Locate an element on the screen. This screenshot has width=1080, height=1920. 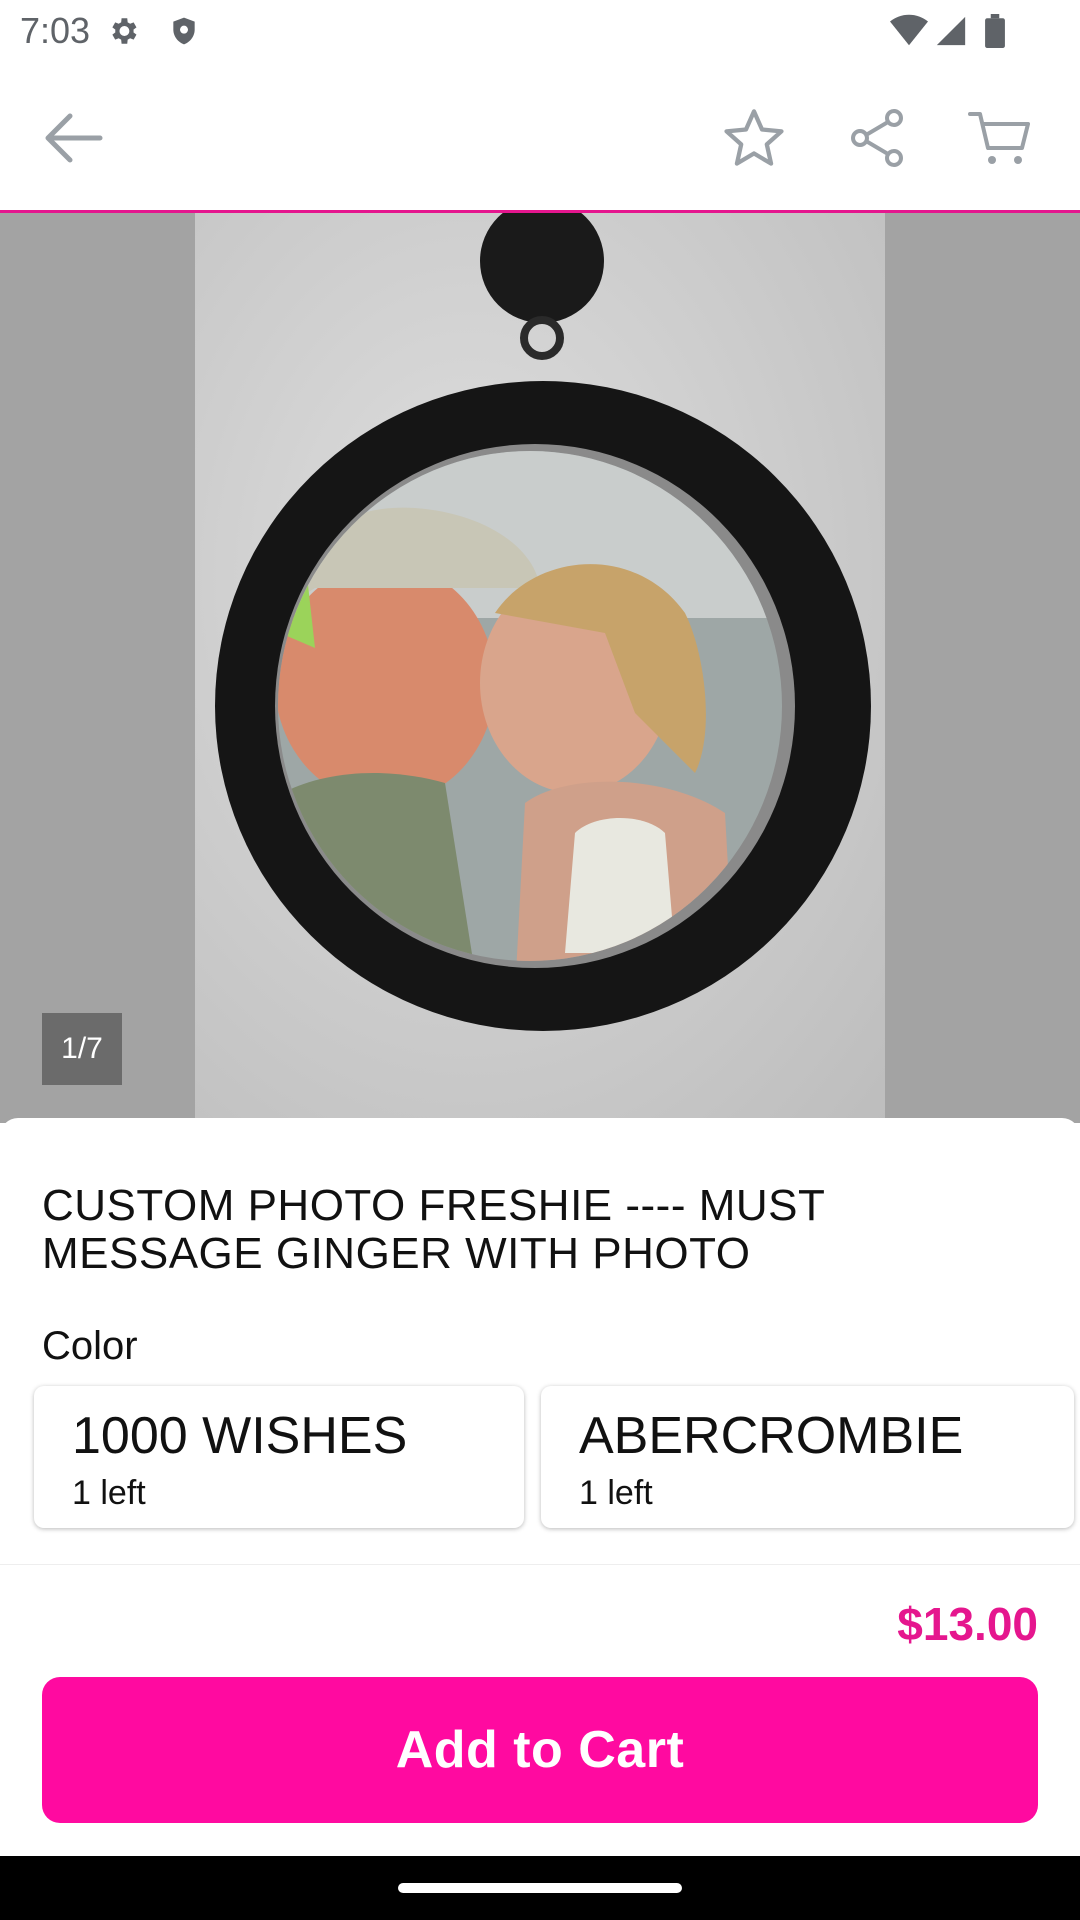
product-toolbar is located at coordinates (540, 138).